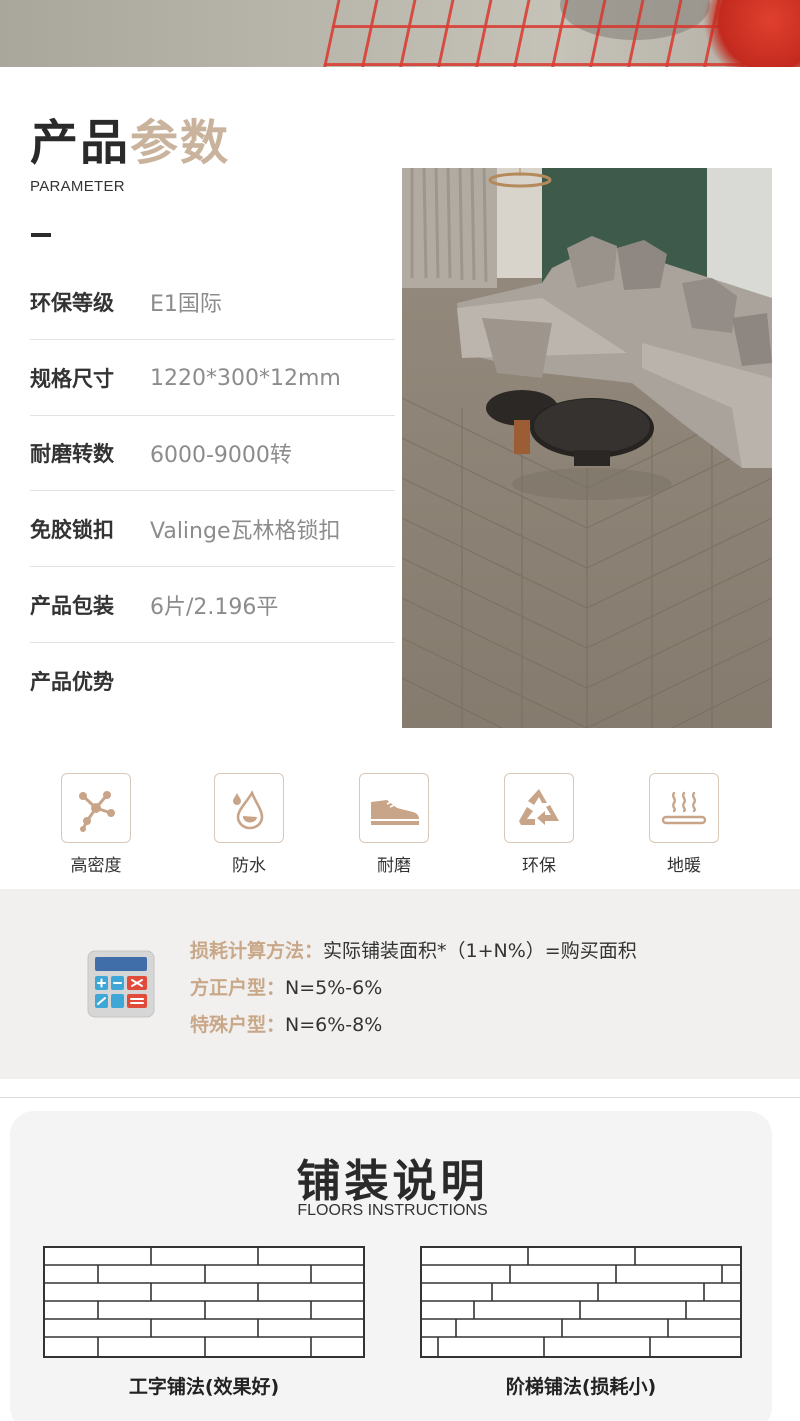 This screenshot has width=800, height=1421. Describe the element at coordinates (41, 235) in the screenshot. I see `title-dash` at that location.